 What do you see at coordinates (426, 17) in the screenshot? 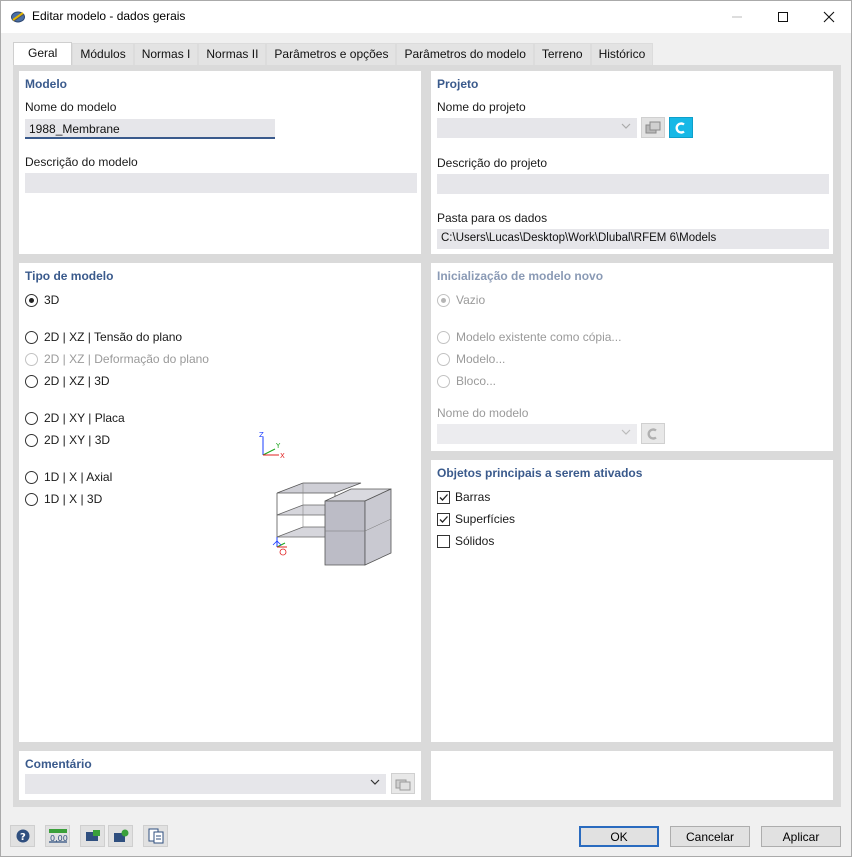
I see `title-bar: Editar modelo - dados gerais` at bounding box center [426, 17].